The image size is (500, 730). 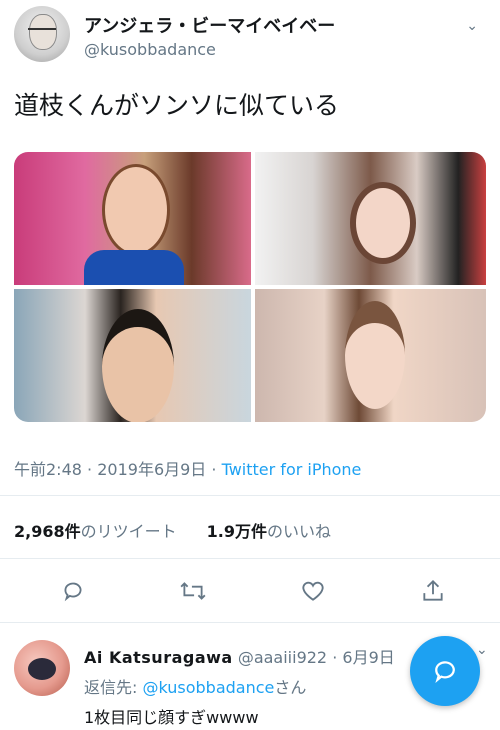 I want to click on reply-avatar, so click(x=42, y=668).